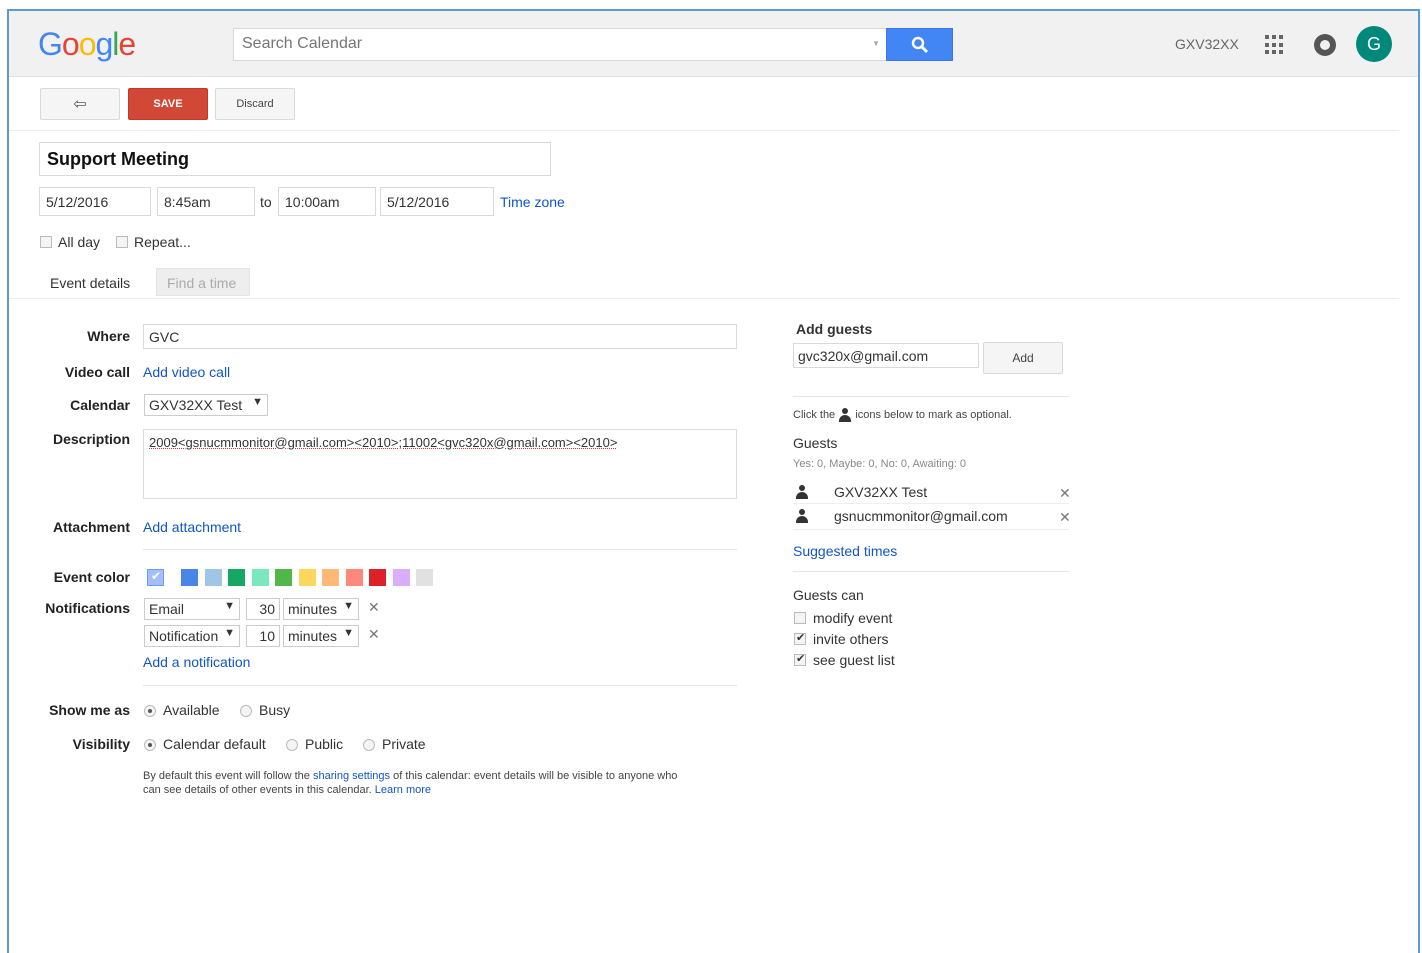  What do you see at coordinates (263, 609) in the screenshot?
I see `notification-amount-field: 30` at bounding box center [263, 609].